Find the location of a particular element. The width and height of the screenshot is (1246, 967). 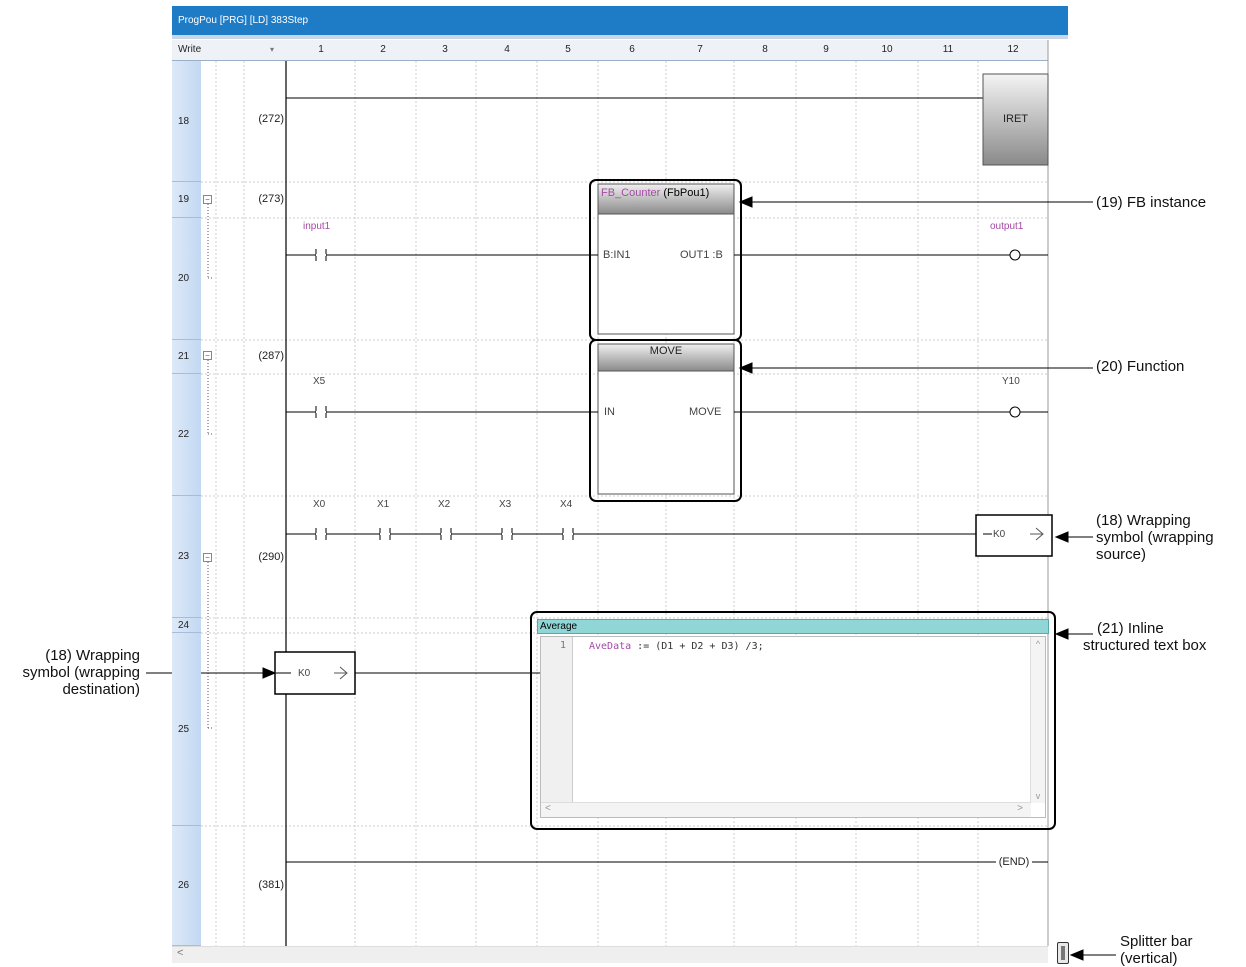

iret-label: IRET is located at coordinates (1015, 119).